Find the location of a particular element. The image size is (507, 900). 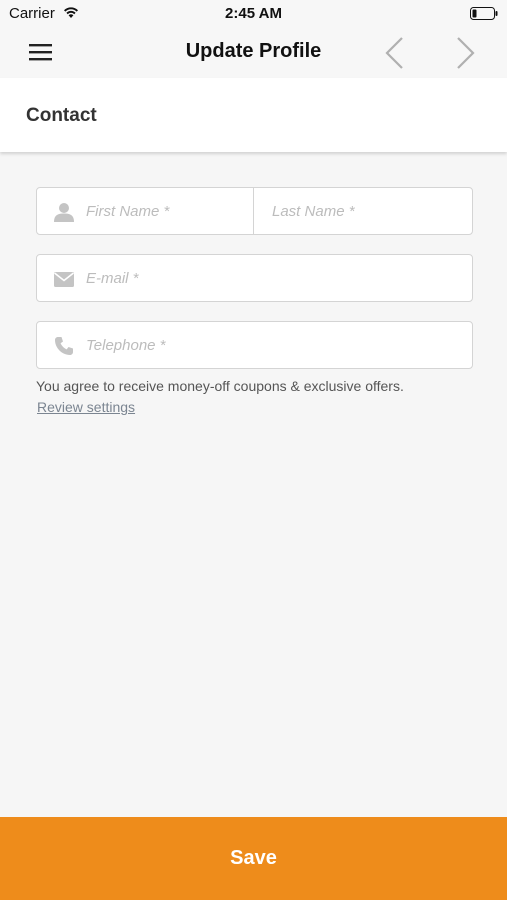

email-field is located at coordinates (254, 278).